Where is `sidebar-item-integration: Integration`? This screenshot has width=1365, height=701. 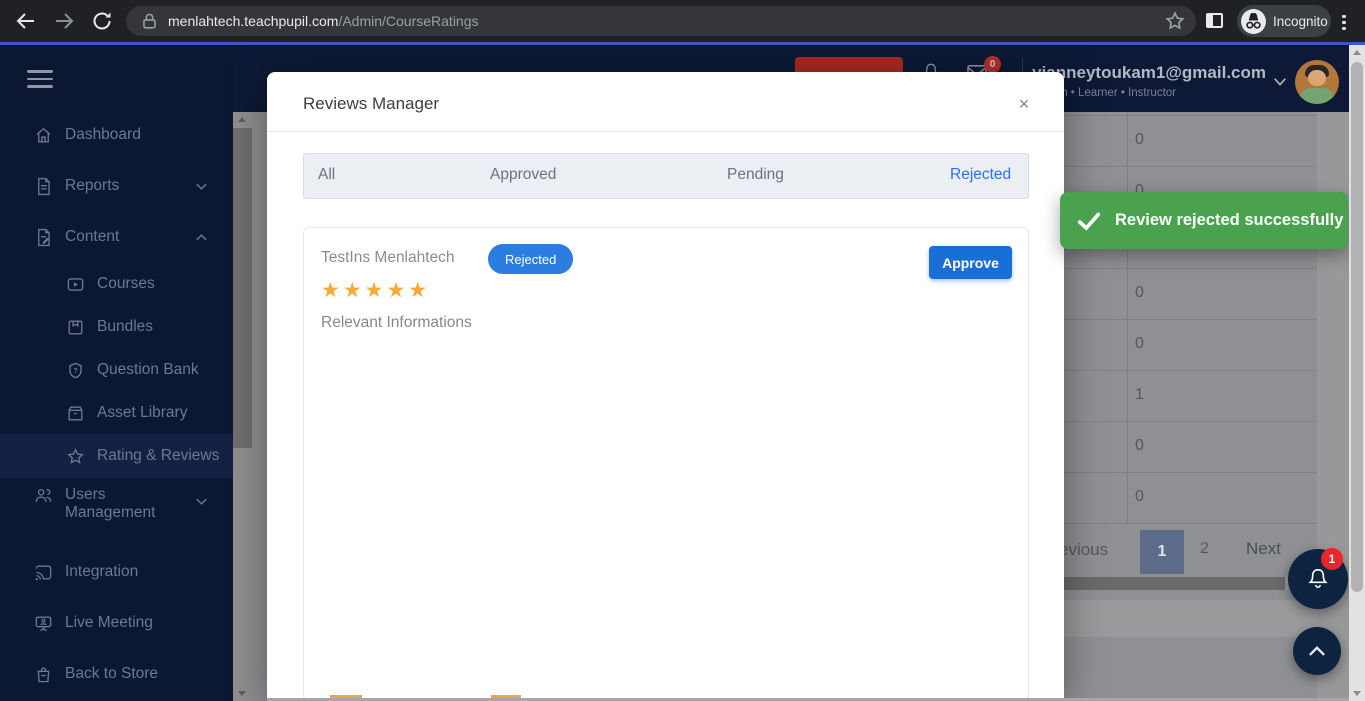
sidebar-item-integration: Integration is located at coordinates (116, 572).